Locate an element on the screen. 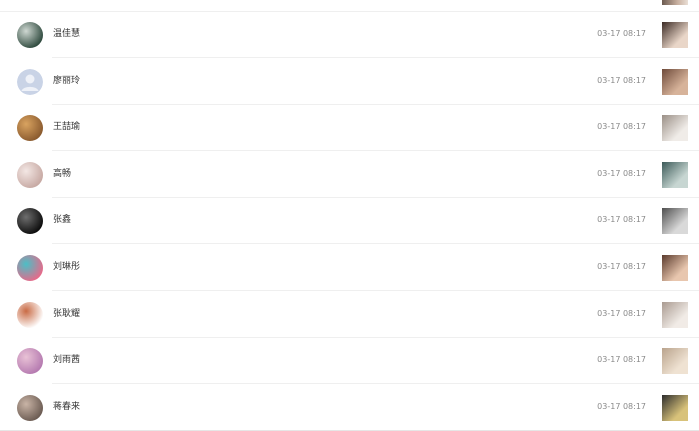 Image resolution: width=699 pixels, height=431 pixels. user-name: 刘琳彤 is located at coordinates (67, 267).